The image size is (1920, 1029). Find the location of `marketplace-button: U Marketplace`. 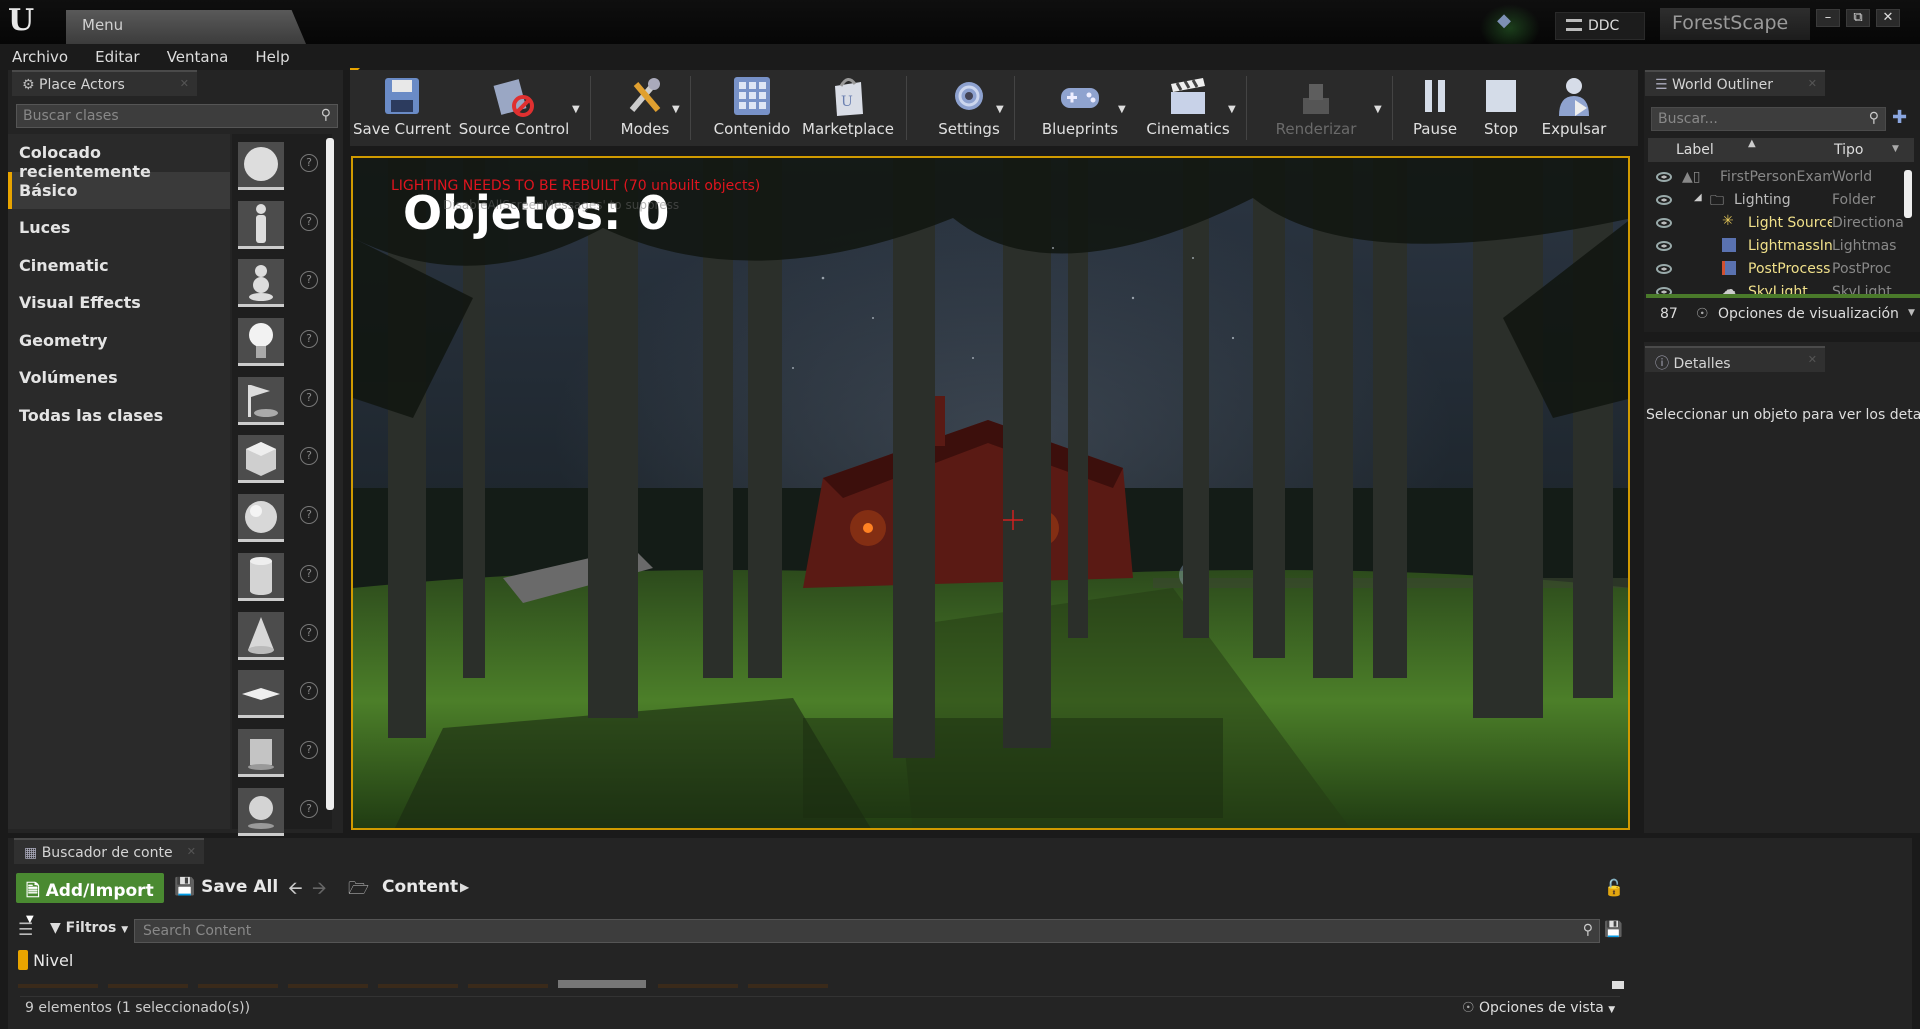

marketplace-button: U Marketplace is located at coordinates (848, 108).